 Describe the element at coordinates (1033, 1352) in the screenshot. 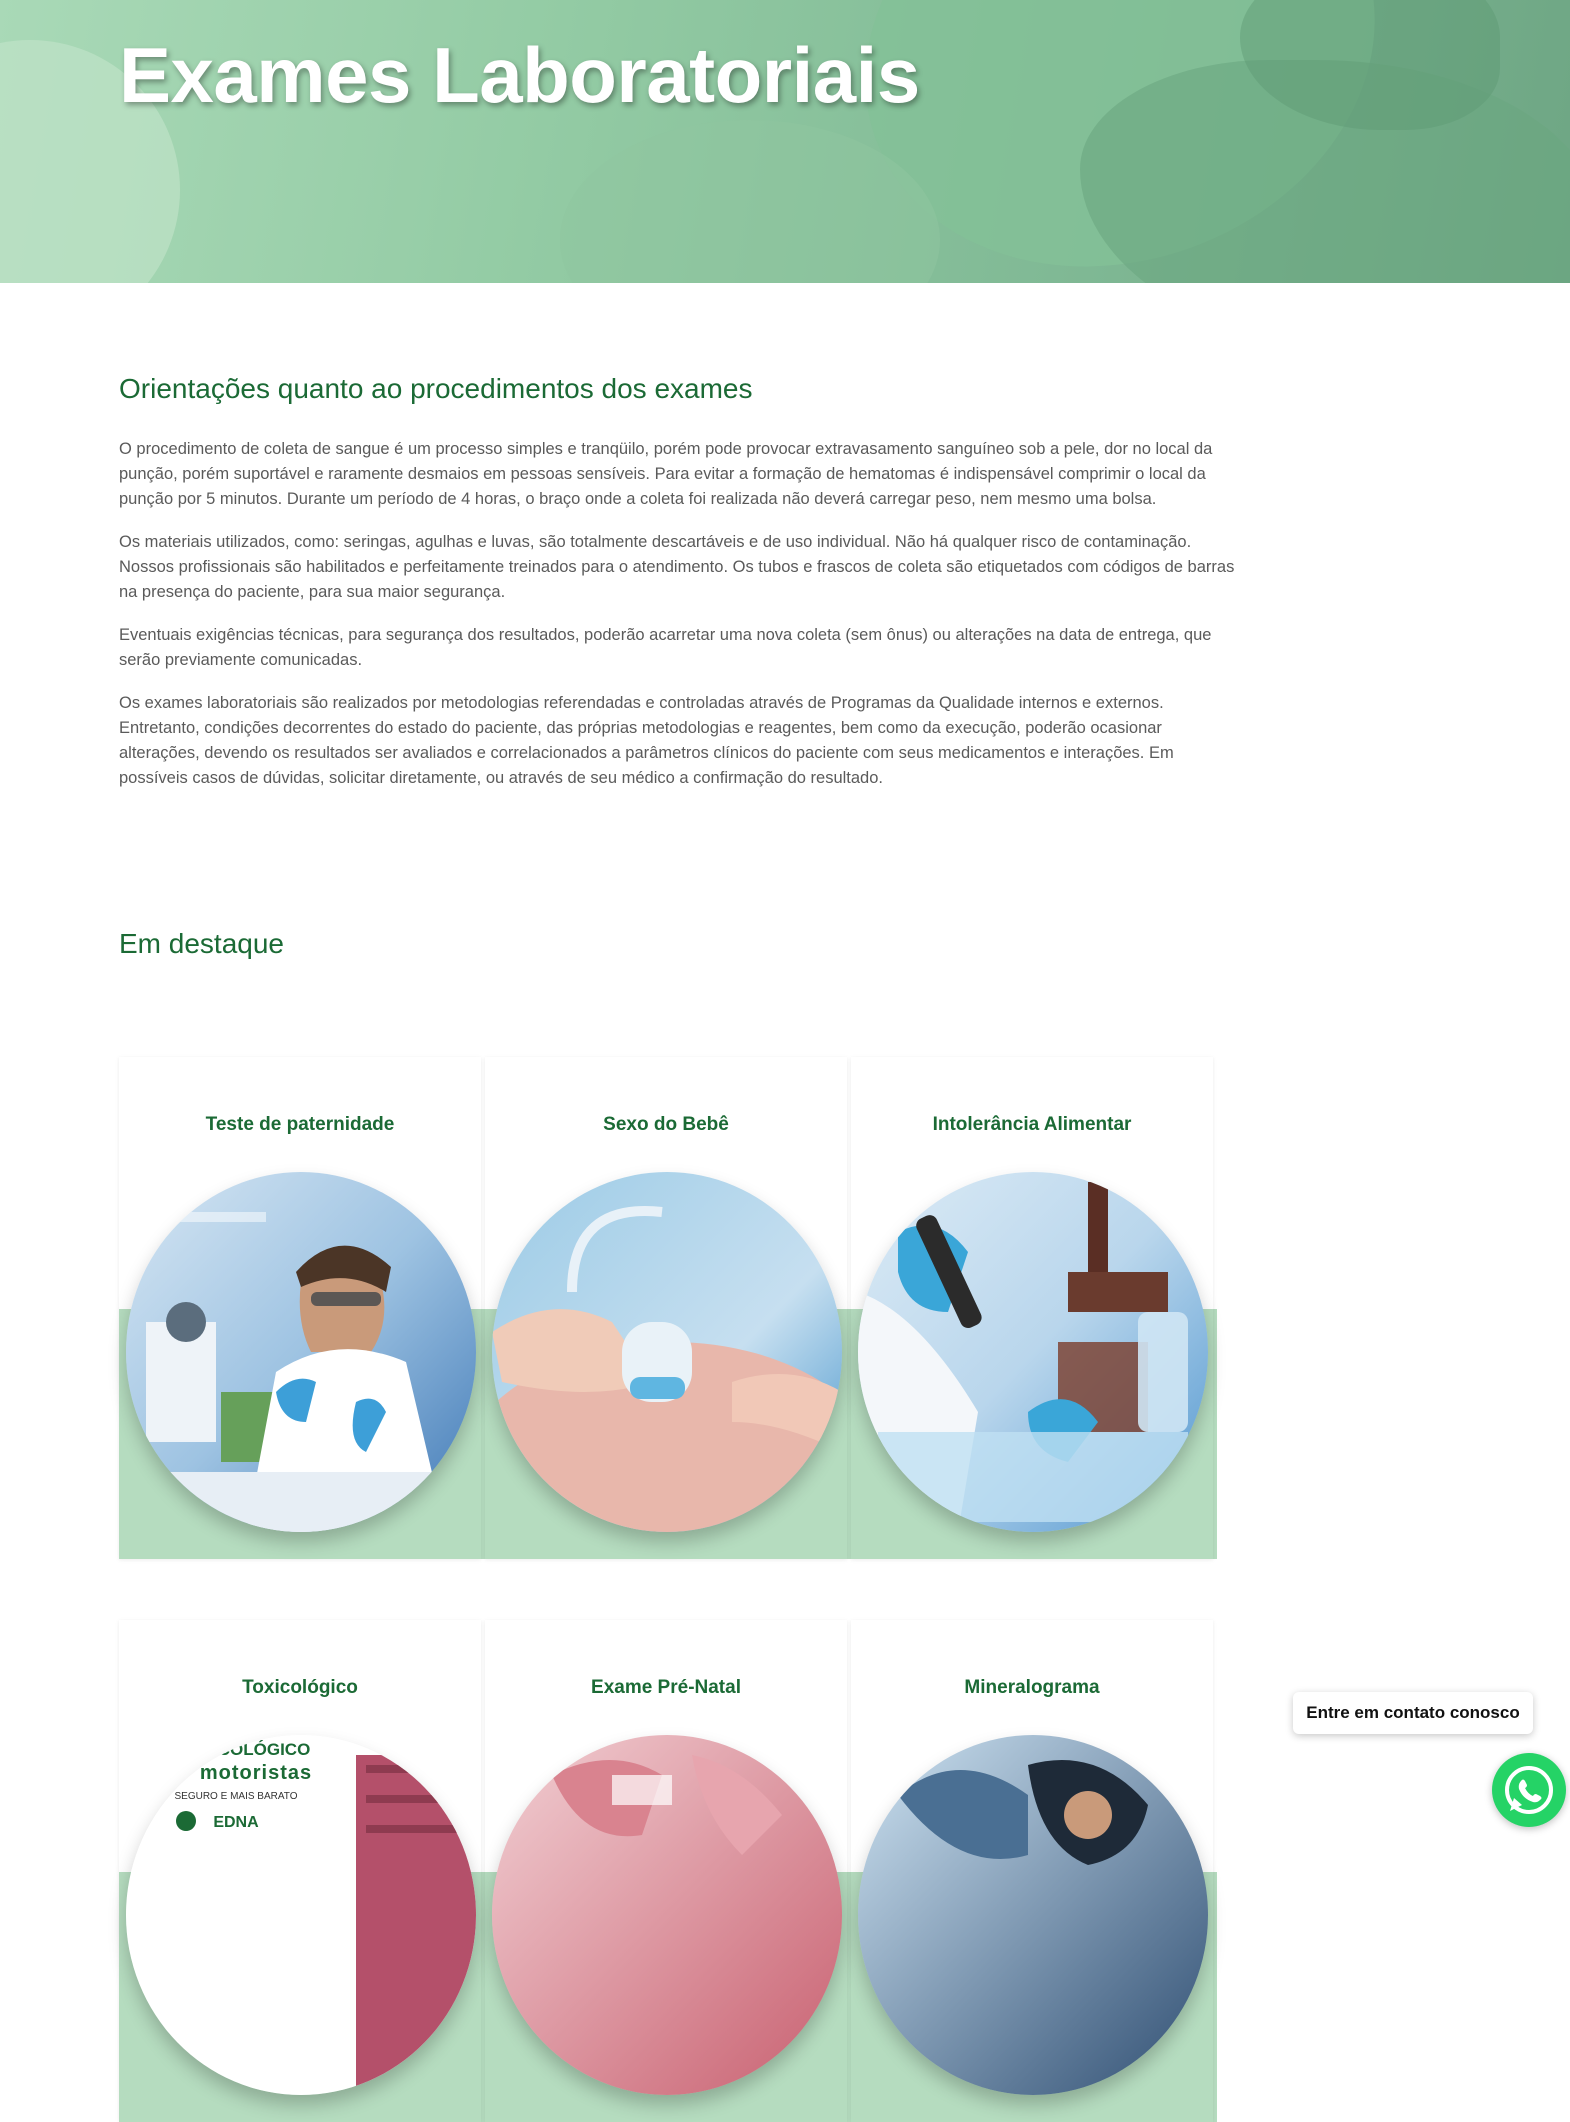

I see `card-photo-pipette` at that location.